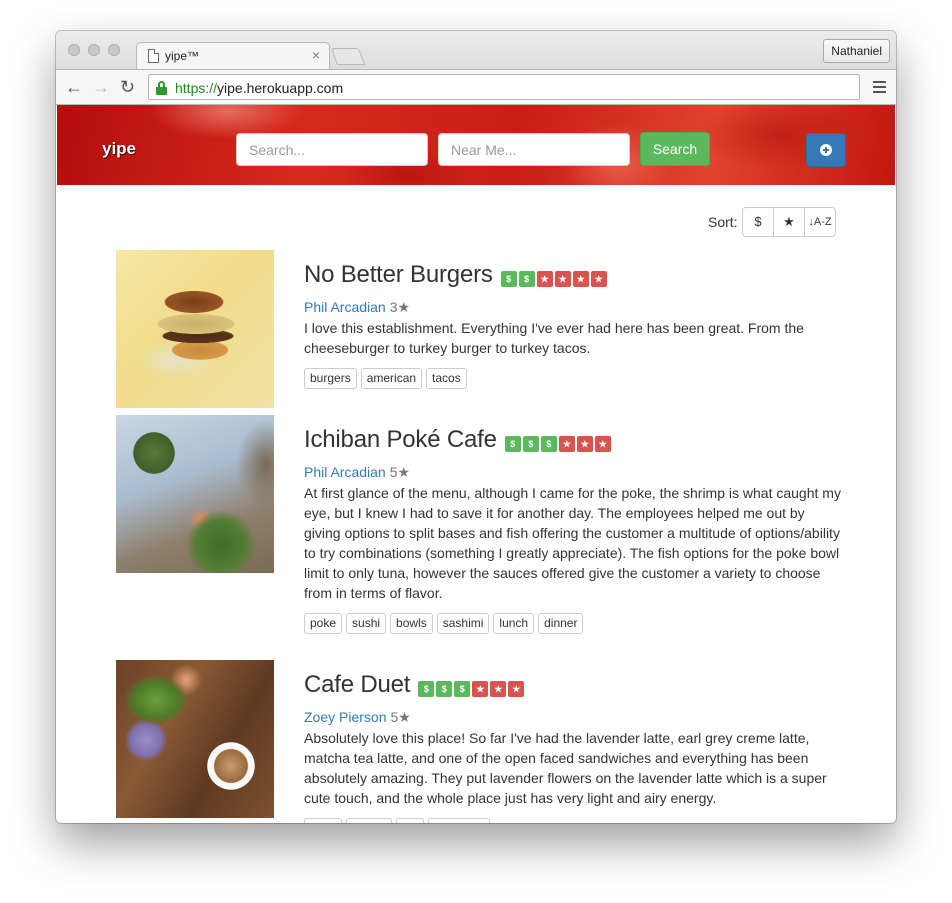  What do you see at coordinates (574, 378) in the screenshot?
I see `tag-list: burgers american tacos` at bounding box center [574, 378].